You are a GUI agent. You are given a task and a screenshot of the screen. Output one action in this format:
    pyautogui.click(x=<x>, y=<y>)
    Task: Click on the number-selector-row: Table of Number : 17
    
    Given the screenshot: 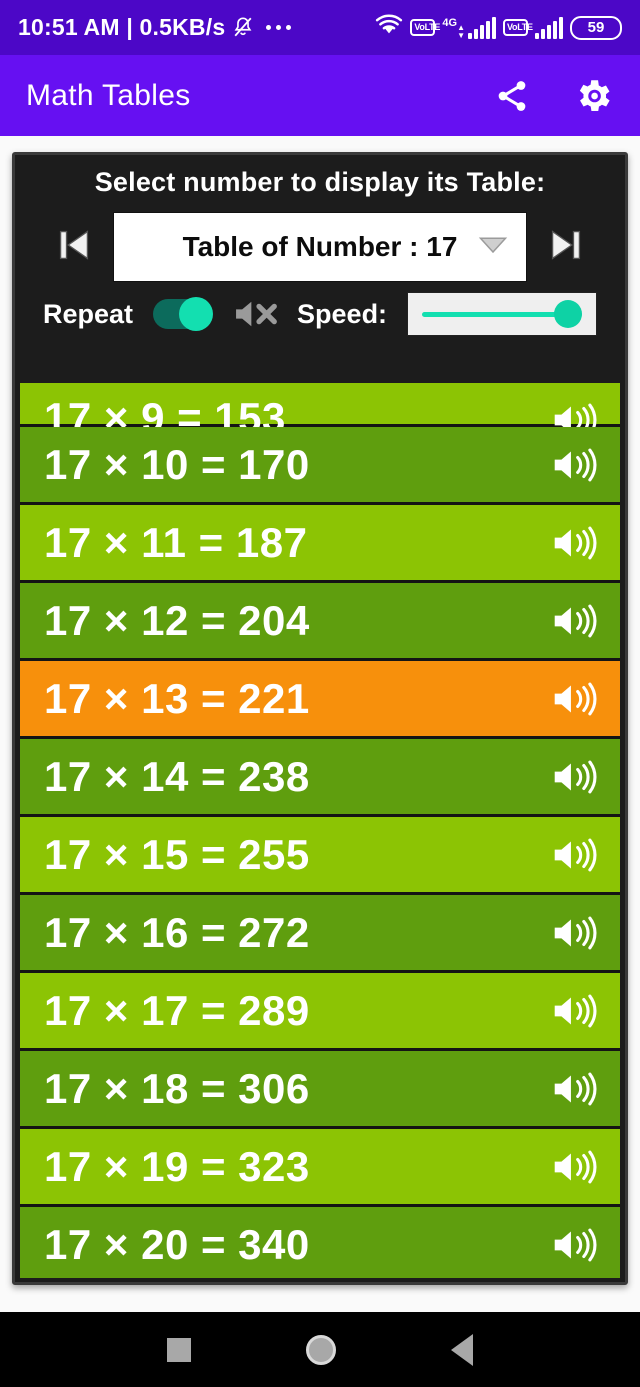 What is the action you would take?
    pyautogui.click(x=320, y=247)
    